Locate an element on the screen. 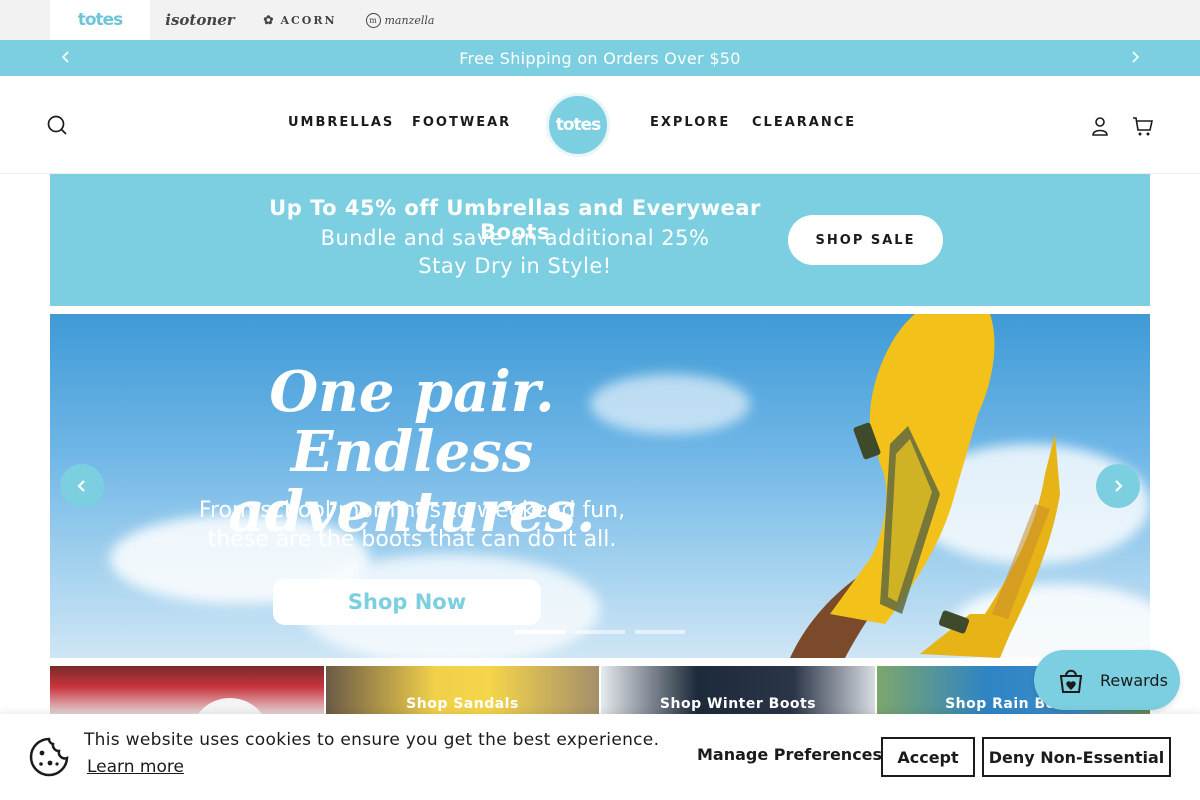 This screenshot has width=1200, height=800. brand-tab-manzella: m manzella is located at coordinates (400, 20).